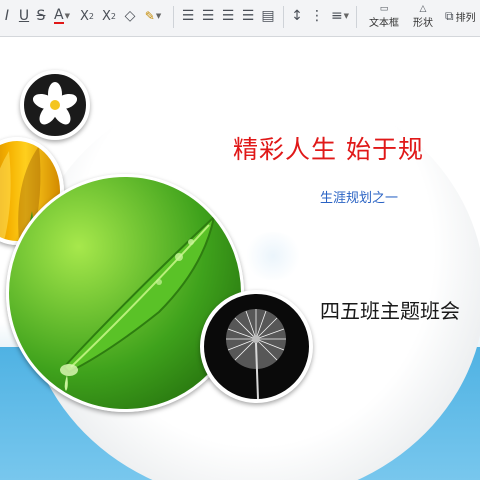  Describe the element at coordinates (87, 16) in the screenshot. I see `superscript-icon: X2` at that location.